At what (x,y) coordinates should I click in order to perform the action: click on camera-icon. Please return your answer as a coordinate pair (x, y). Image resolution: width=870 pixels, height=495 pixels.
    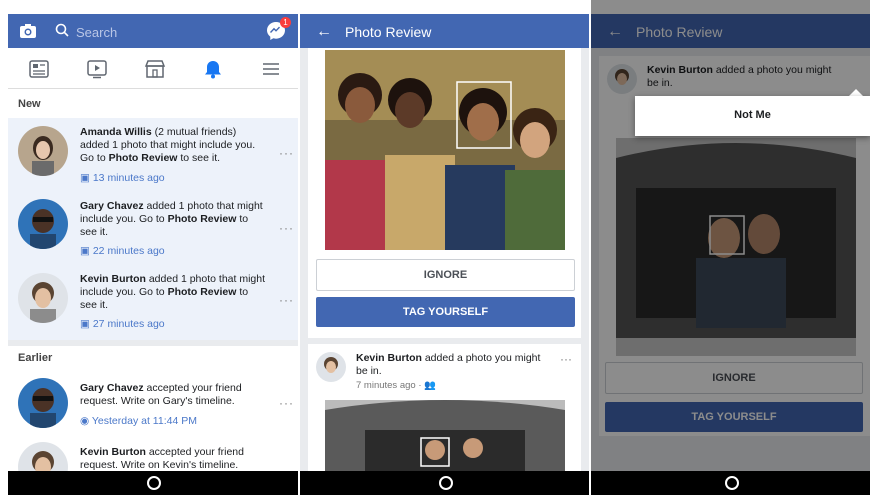
    Looking at the image, I should click on (28, 31).